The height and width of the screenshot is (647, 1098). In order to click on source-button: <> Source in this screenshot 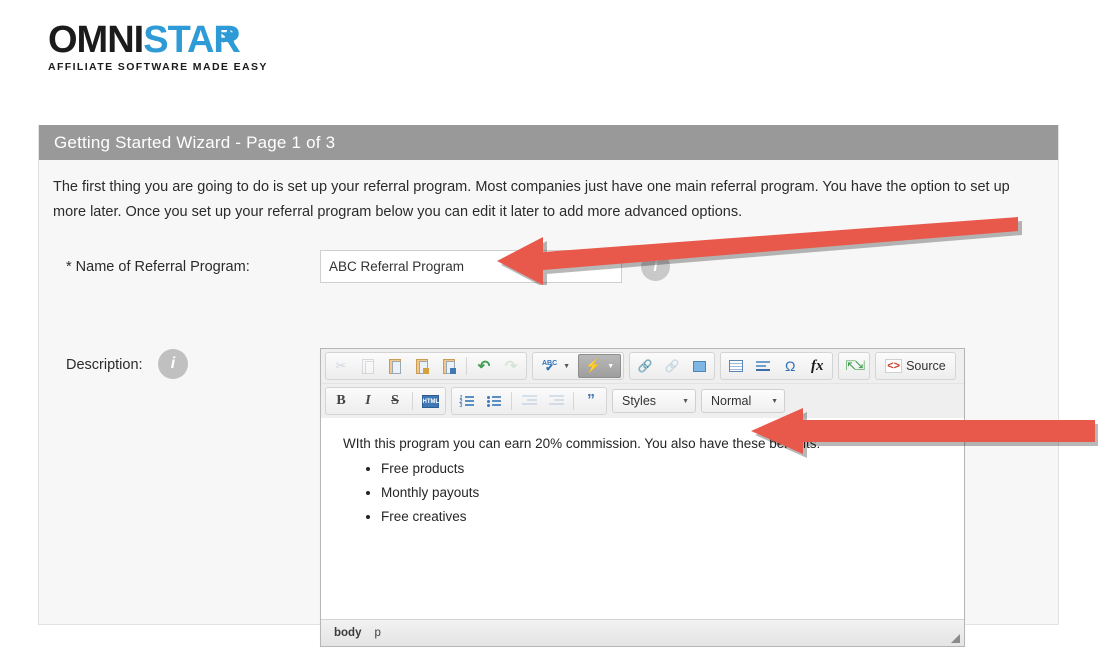, I will do `click(915, 366)`.